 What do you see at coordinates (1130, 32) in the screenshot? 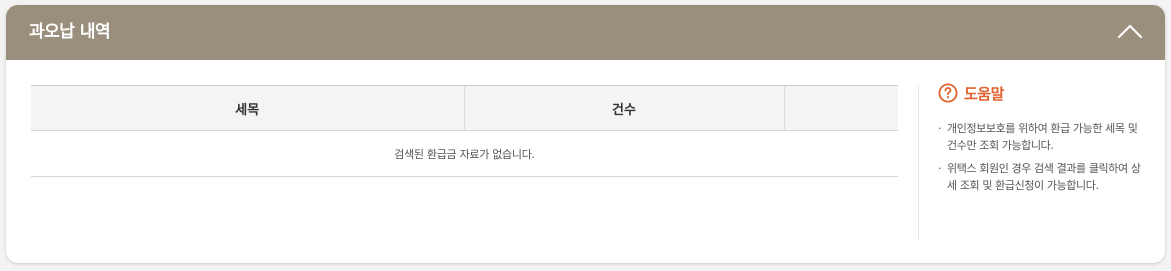
I see `chevron-up-icon` at bounding box center [1130, 32].